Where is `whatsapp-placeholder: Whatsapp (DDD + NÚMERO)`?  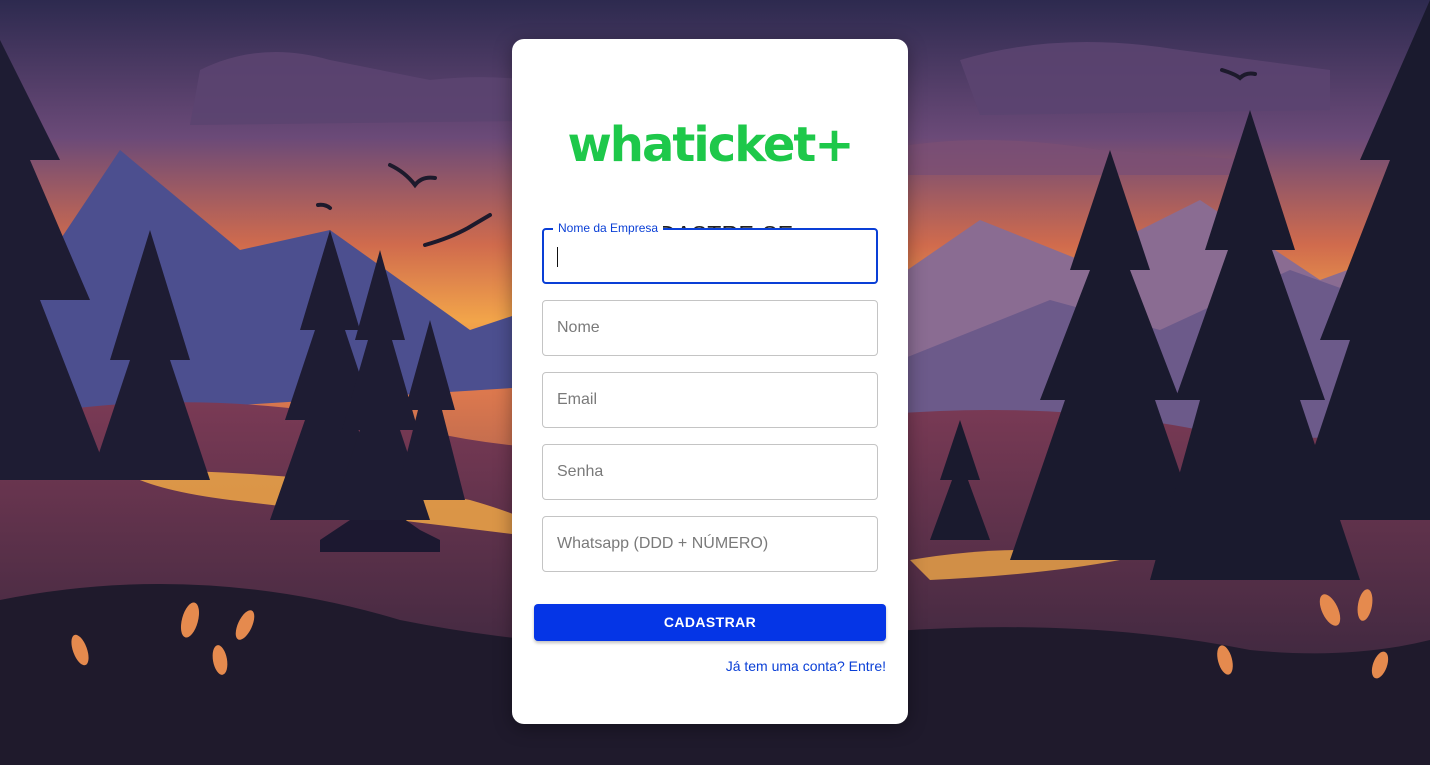 whatsapp-placeholder: Whatsapp (DDD + NÚMERO) is located at coordinates (663, 543).